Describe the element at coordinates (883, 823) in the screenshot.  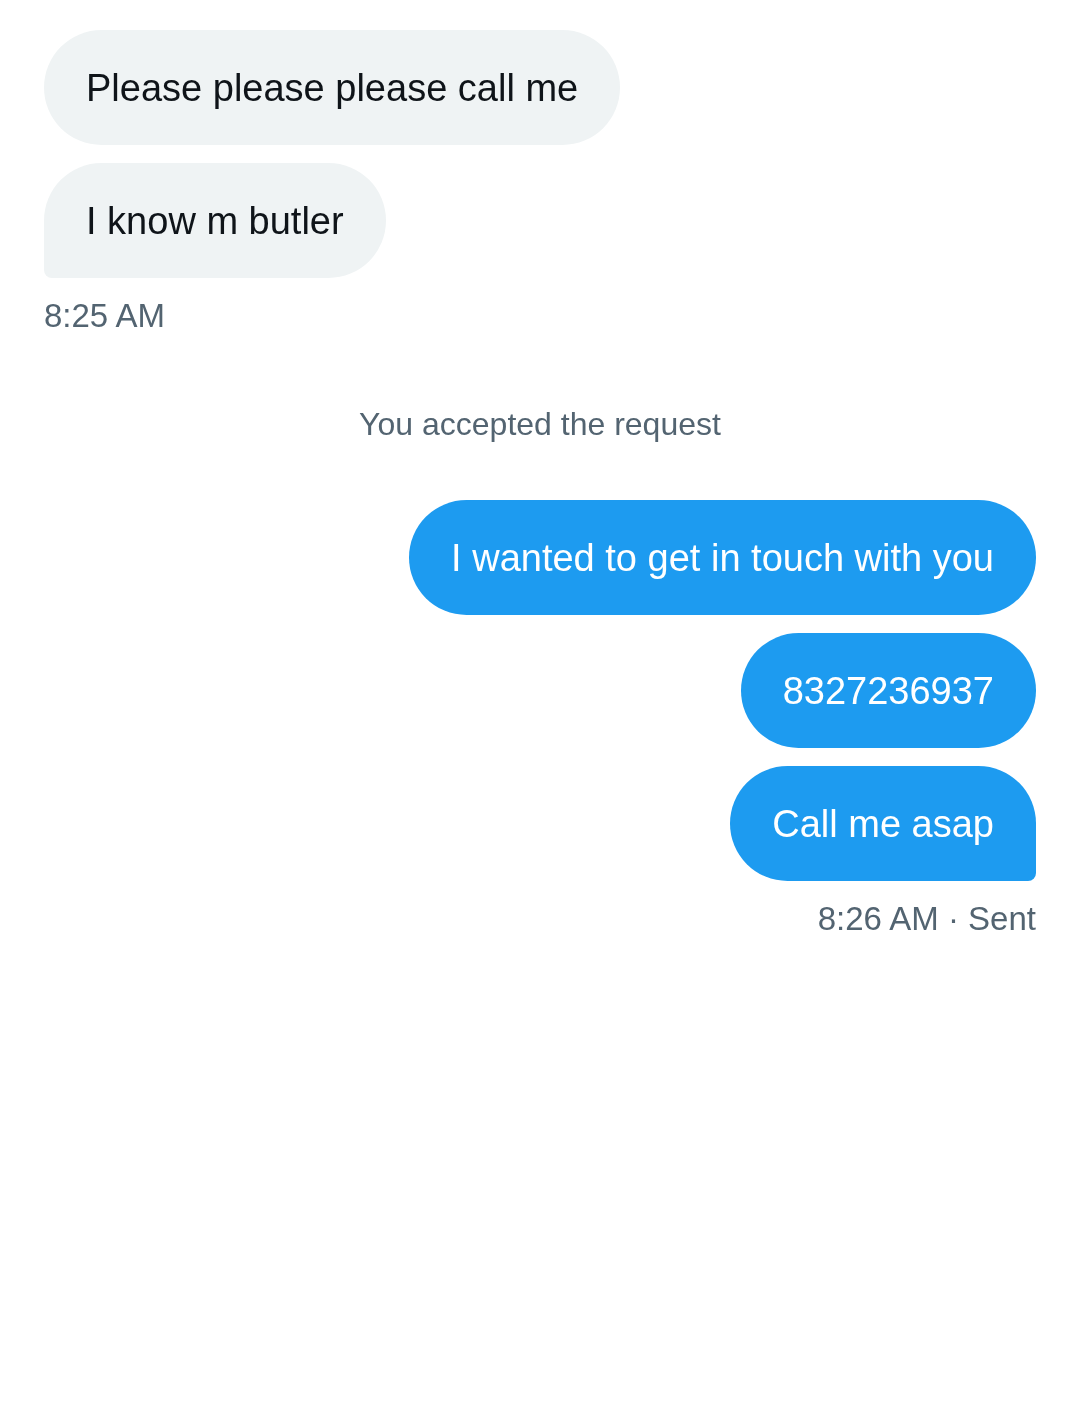
I see `message-bubble: Call me asap` at that location.